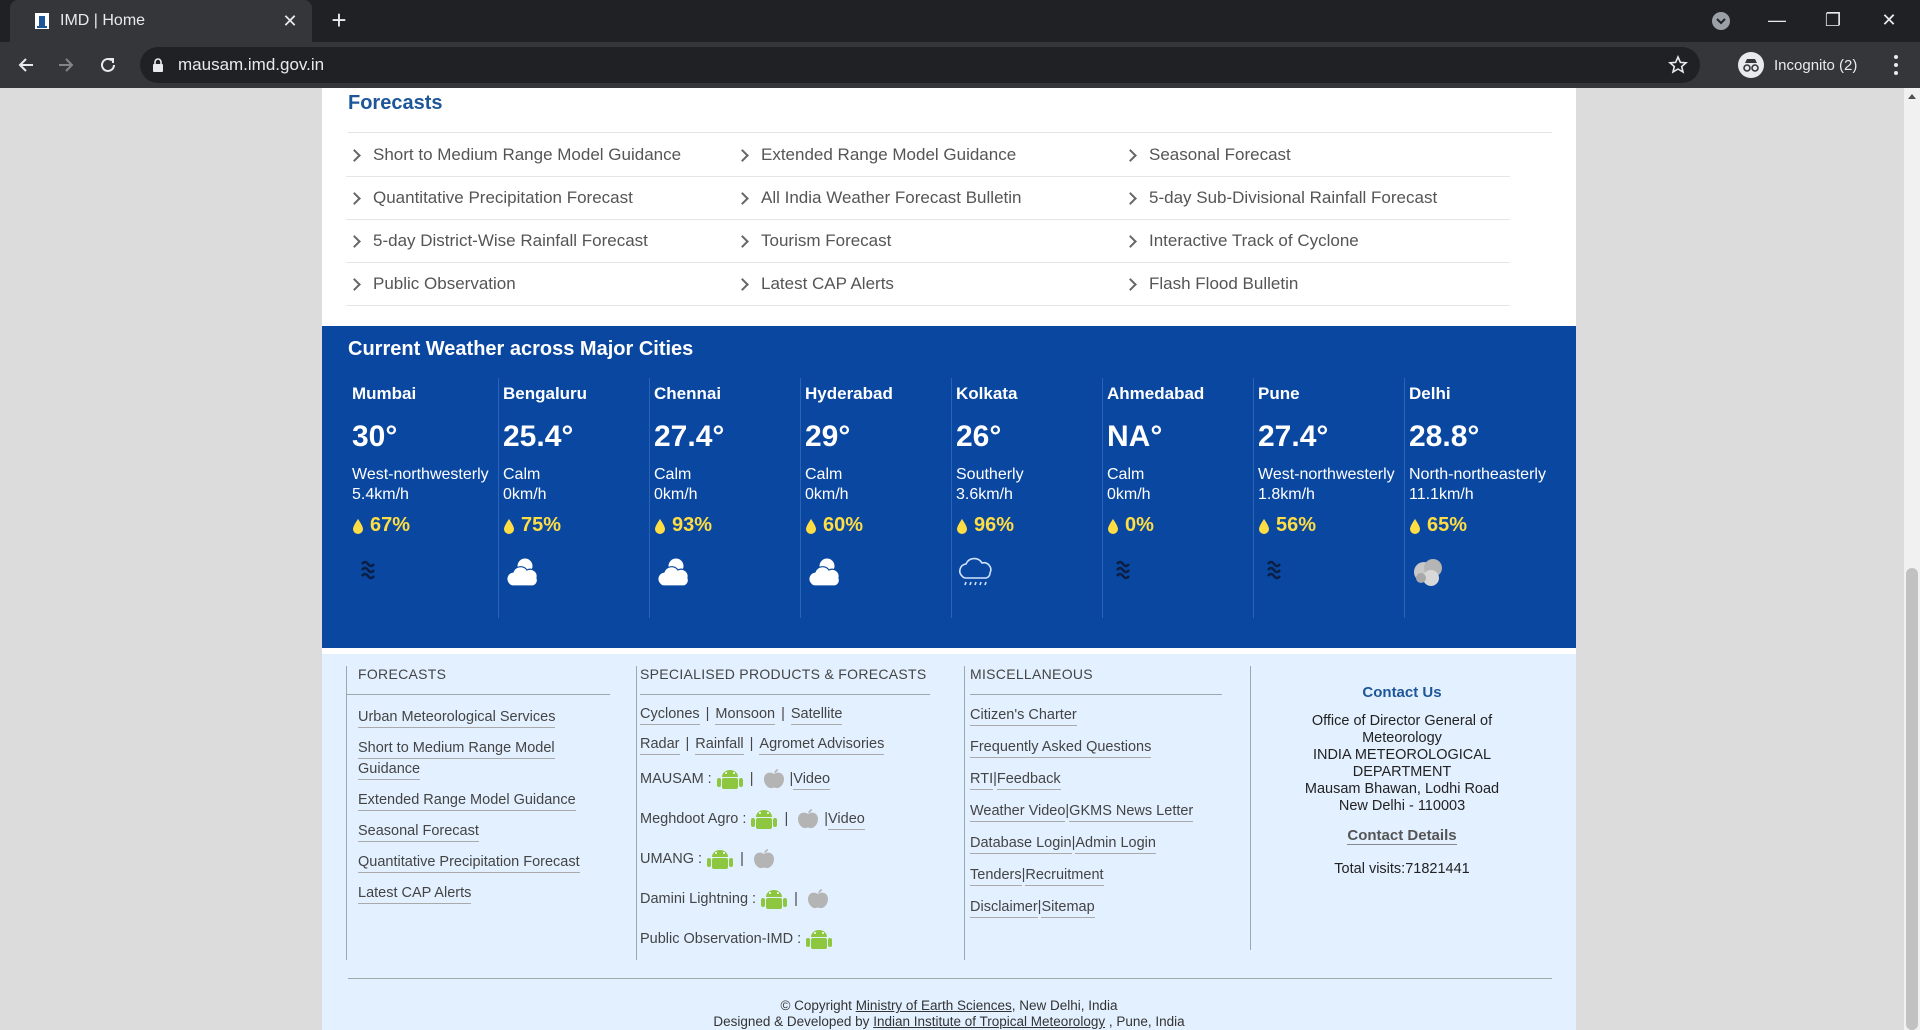 The image size is (1920, 1030). What do you see at coordinates (670, 714) in the screenshot?
I see `cyclones-link: Cyclones` at bounding box center [670, 714].